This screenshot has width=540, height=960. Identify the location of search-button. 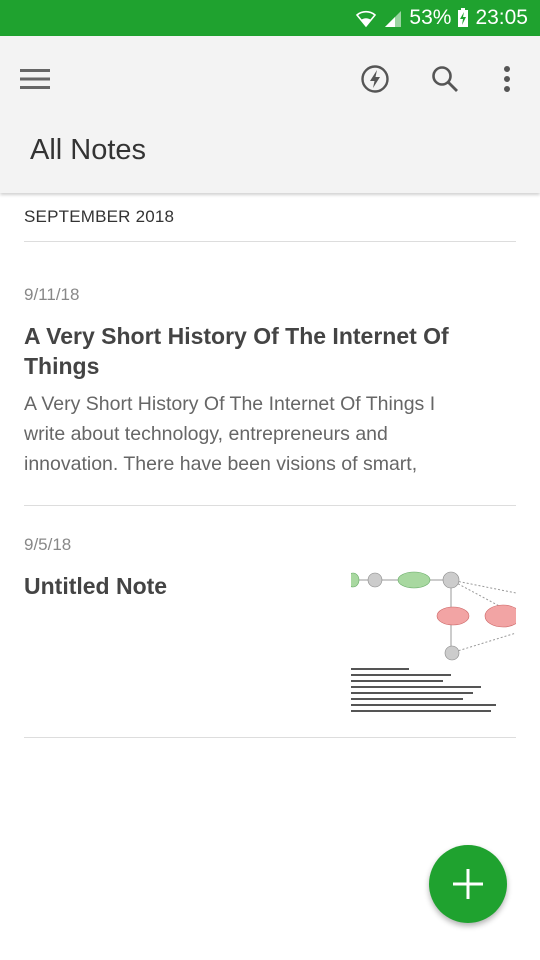
(445, 79).